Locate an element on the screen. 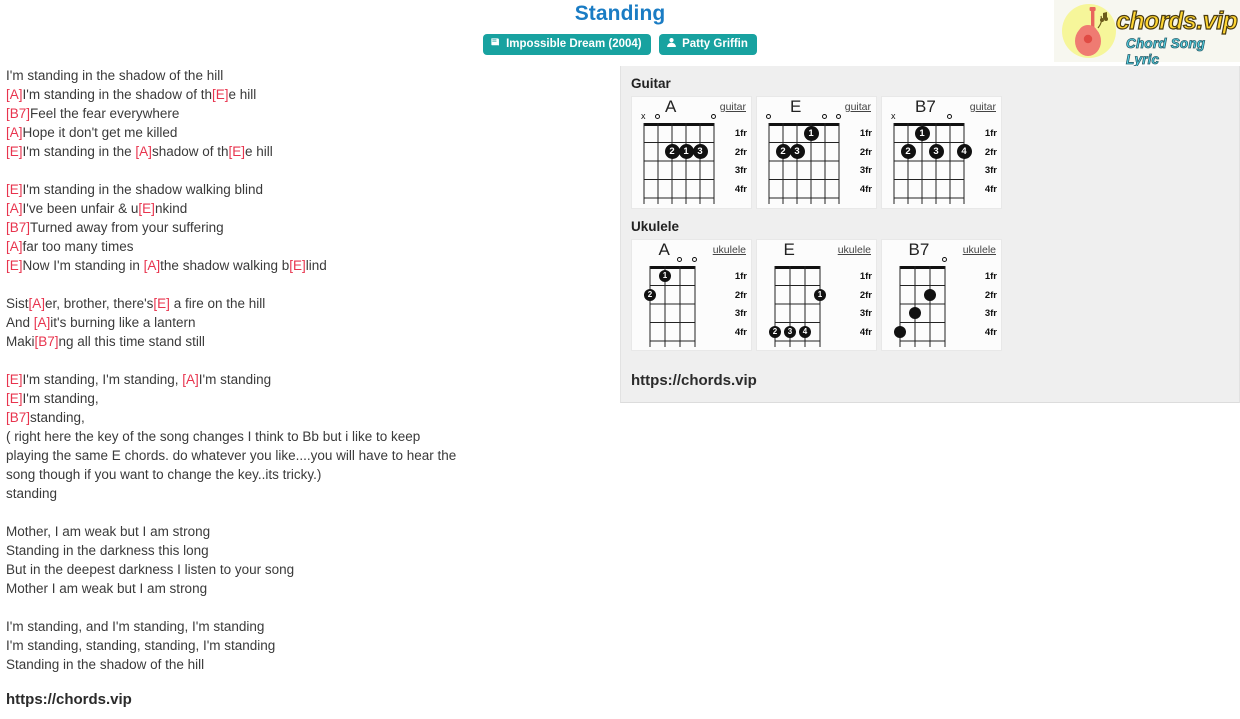  lyric-text: shadow of th is located at coordinates (190, 151).